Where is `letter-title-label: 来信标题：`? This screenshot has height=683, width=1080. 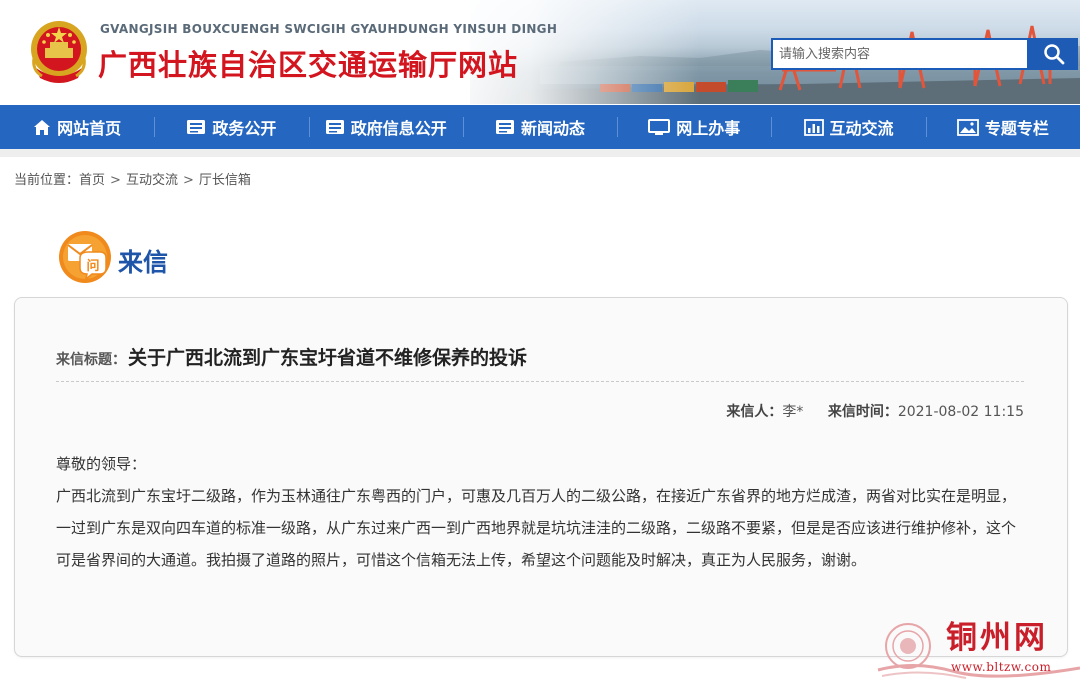
letter-title-label: 来信标题： is located at coordinates (91, 360).